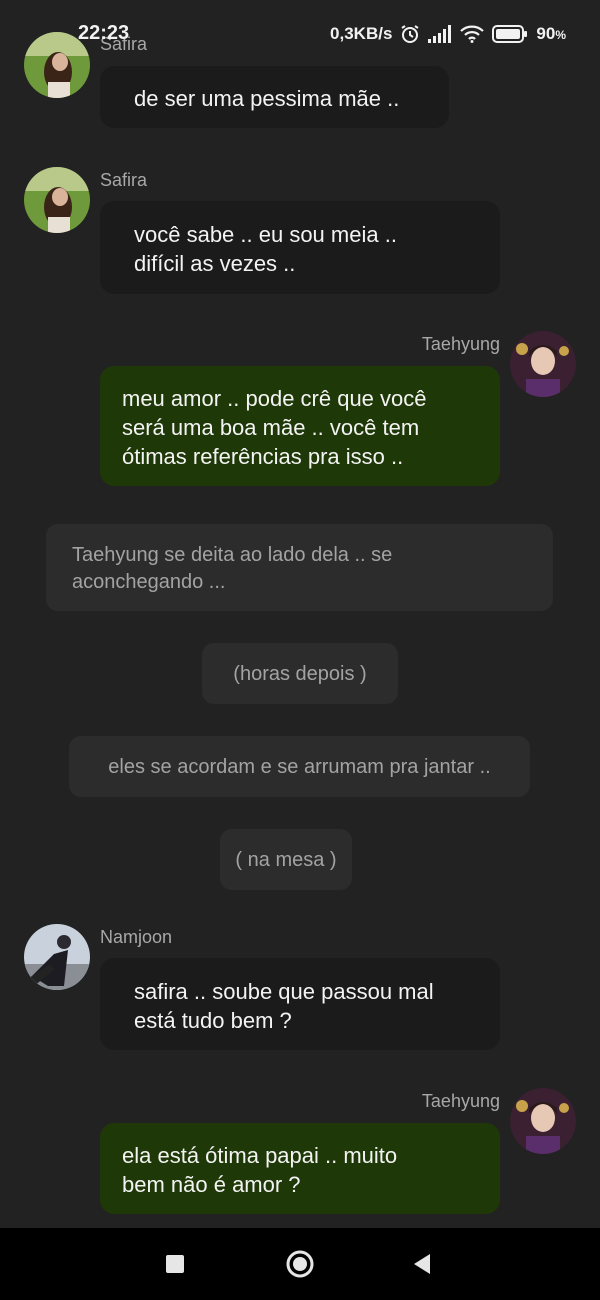 Image resolution: width=600 pixels, height=1300 pixels. I want to click on network-speed: 0,3KB/s, so click(361, 33).